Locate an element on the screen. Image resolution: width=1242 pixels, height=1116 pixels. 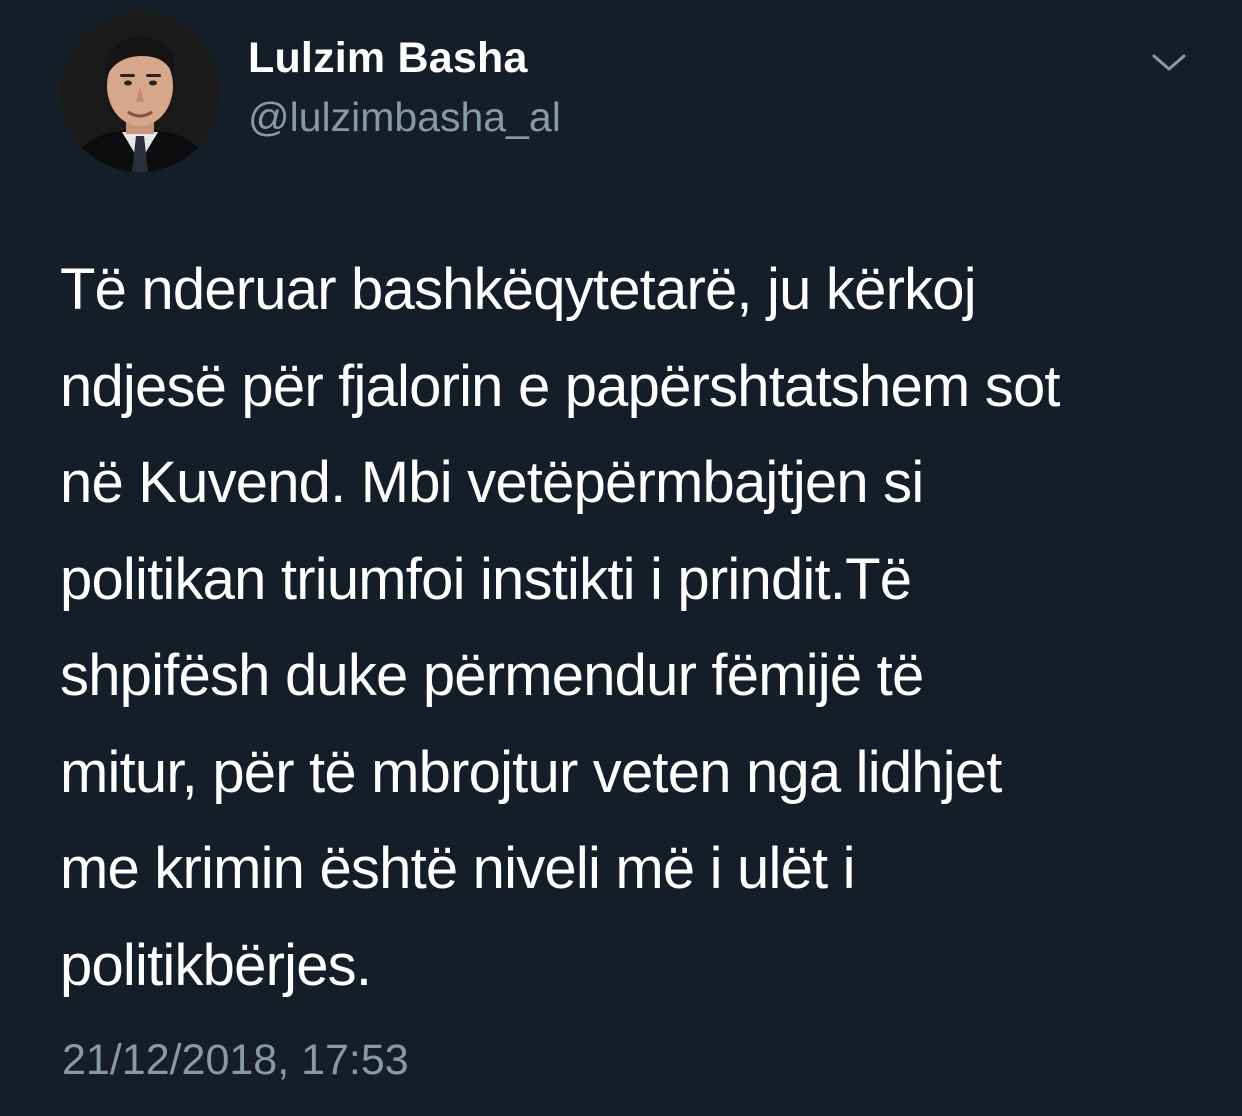
avatar-portrait-icon is located at coordinates (140, 92).